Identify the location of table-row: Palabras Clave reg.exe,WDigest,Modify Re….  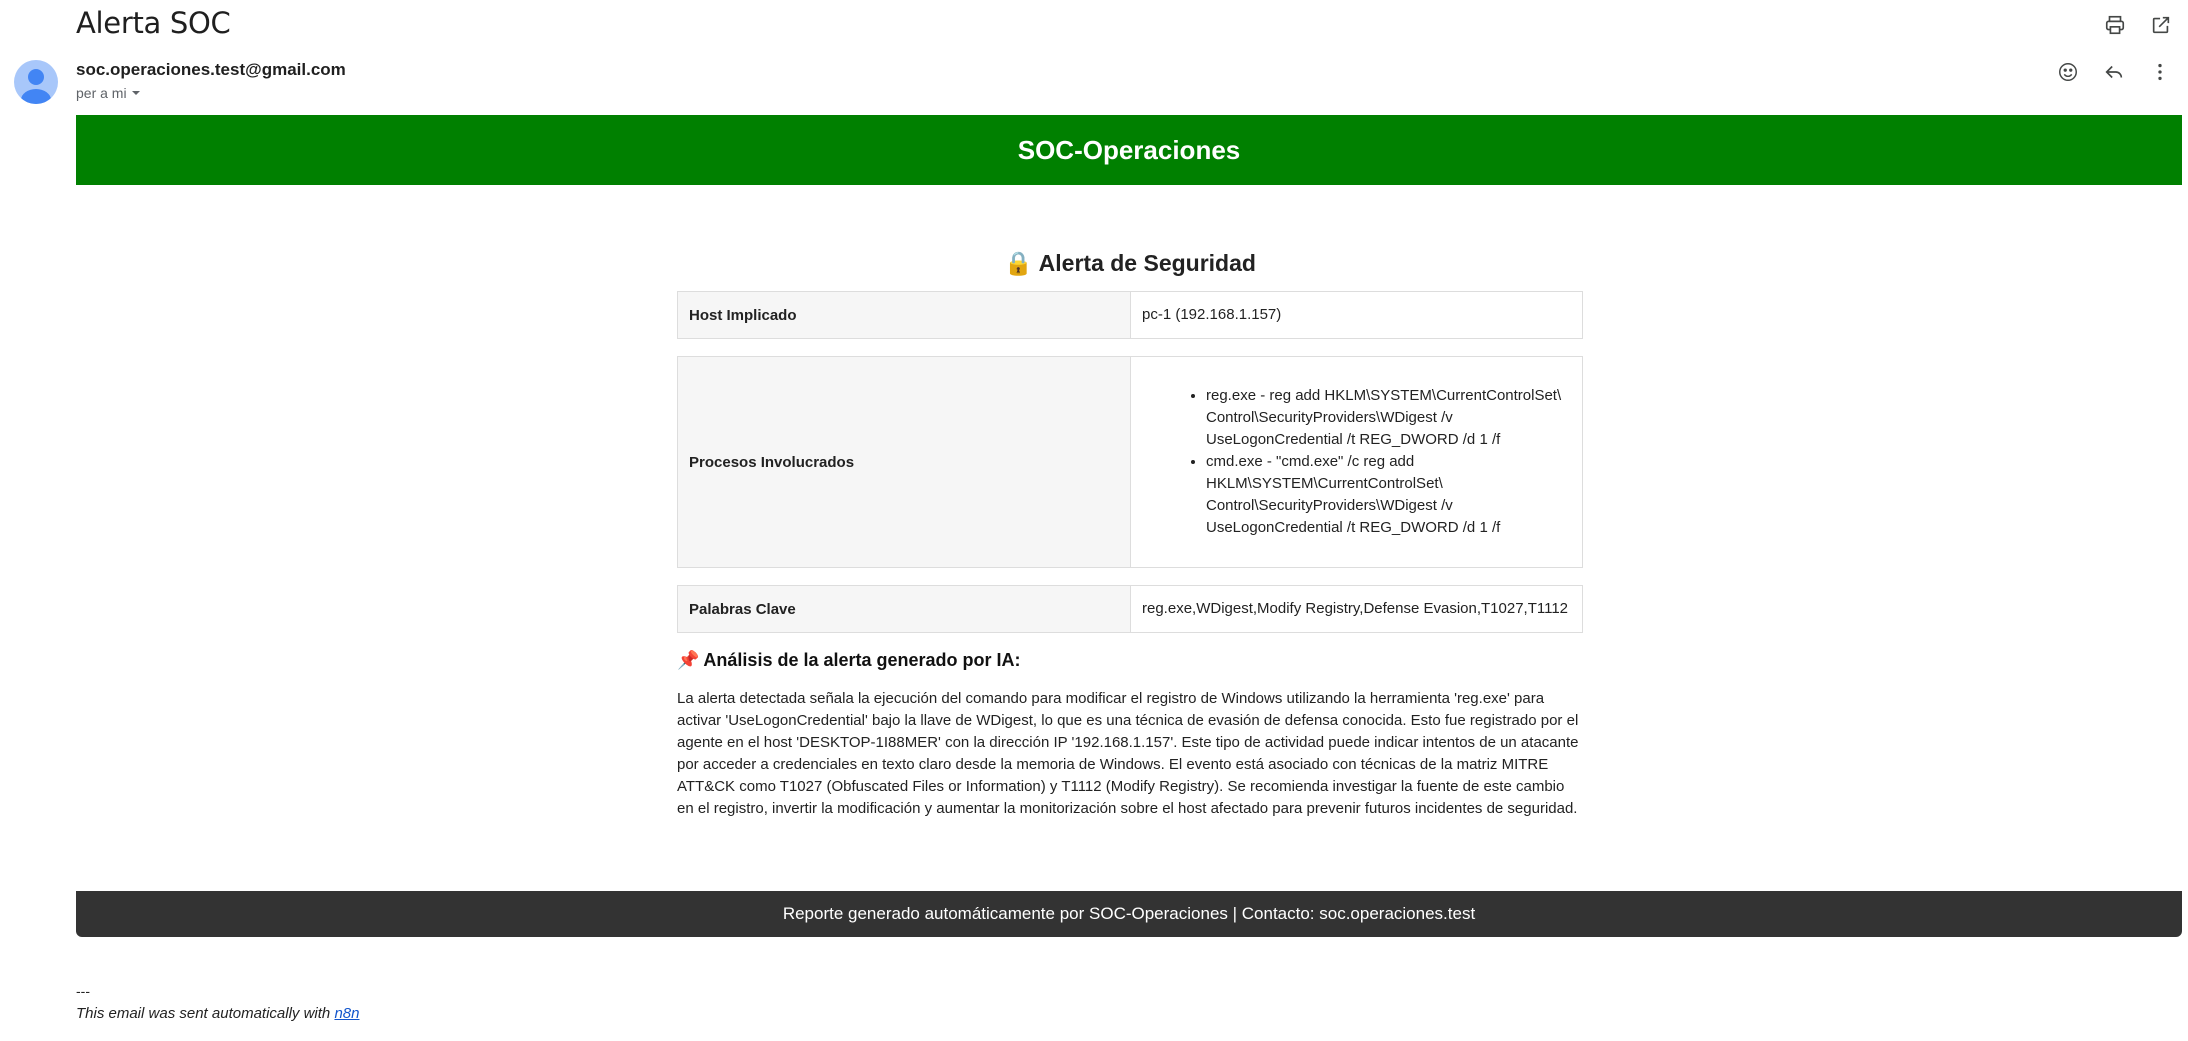
(1130, 609).